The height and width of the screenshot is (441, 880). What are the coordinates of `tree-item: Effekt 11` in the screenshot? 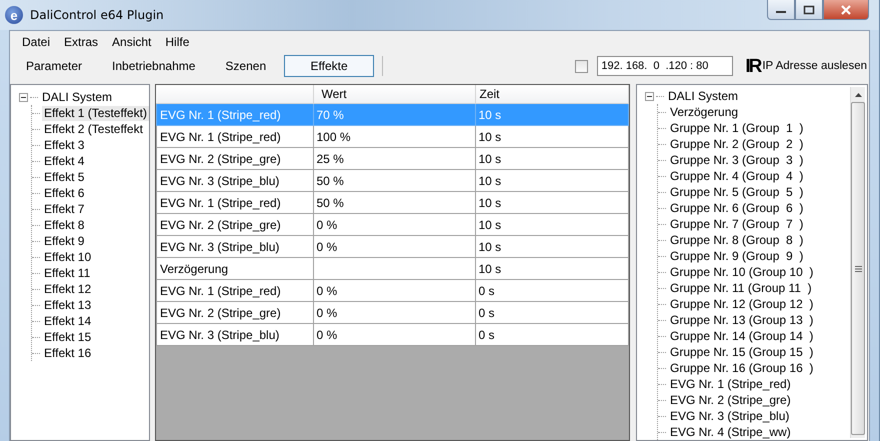 It's located at (67, 273).